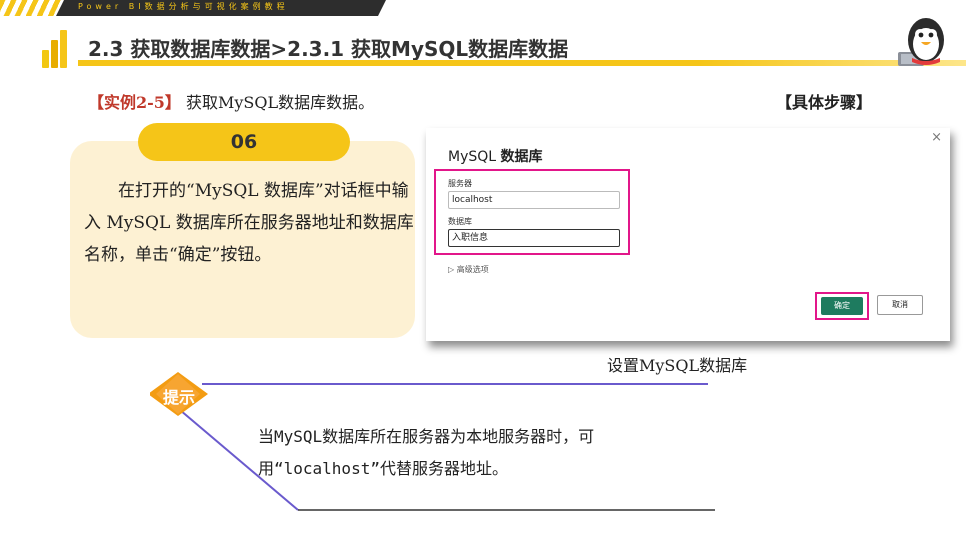  I want to click on example-text: 获取MySQL数据库数据。, so click(277, 102).